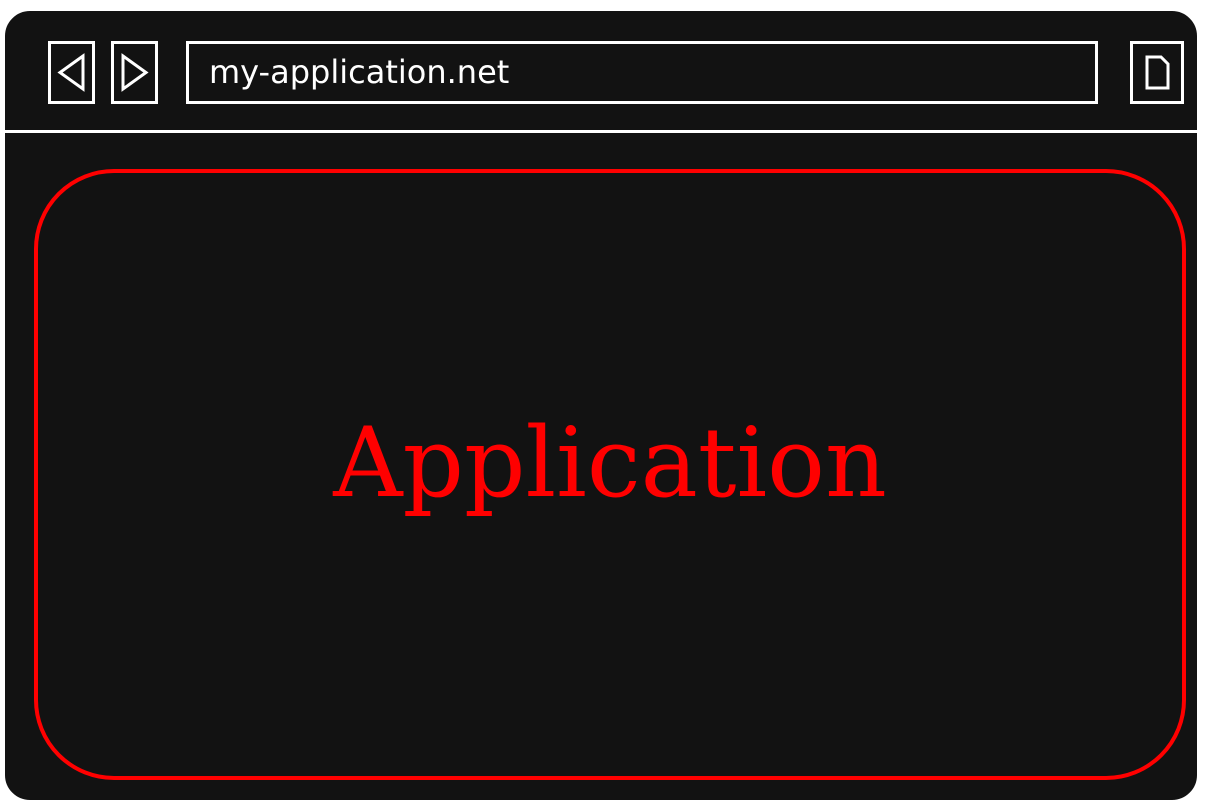  I want to click on address-url: my-application.net, so click(359, 72).